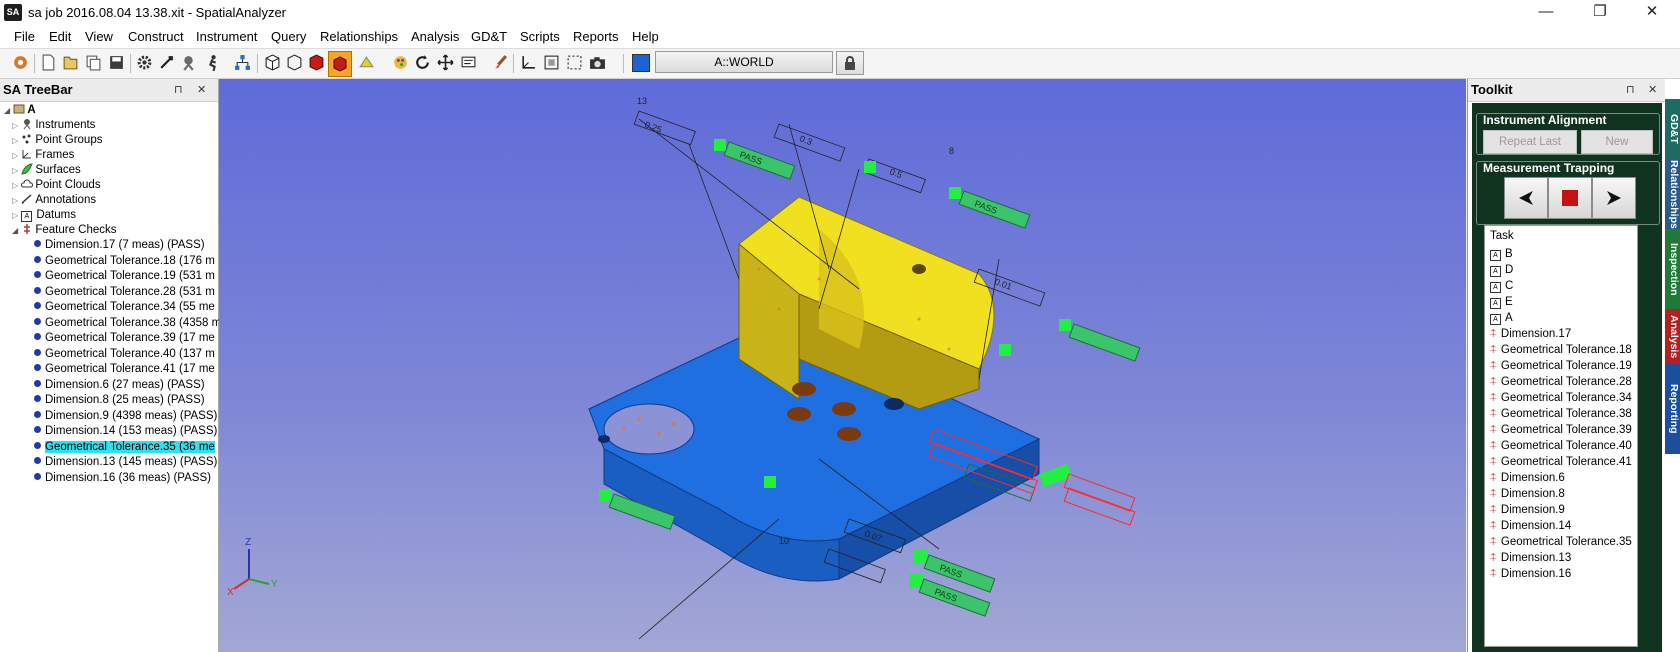  What do you see at coordinates (540, 36) in the screenshot?
I see `menu-scripts: Scripts` at bounding box center [540, 36].